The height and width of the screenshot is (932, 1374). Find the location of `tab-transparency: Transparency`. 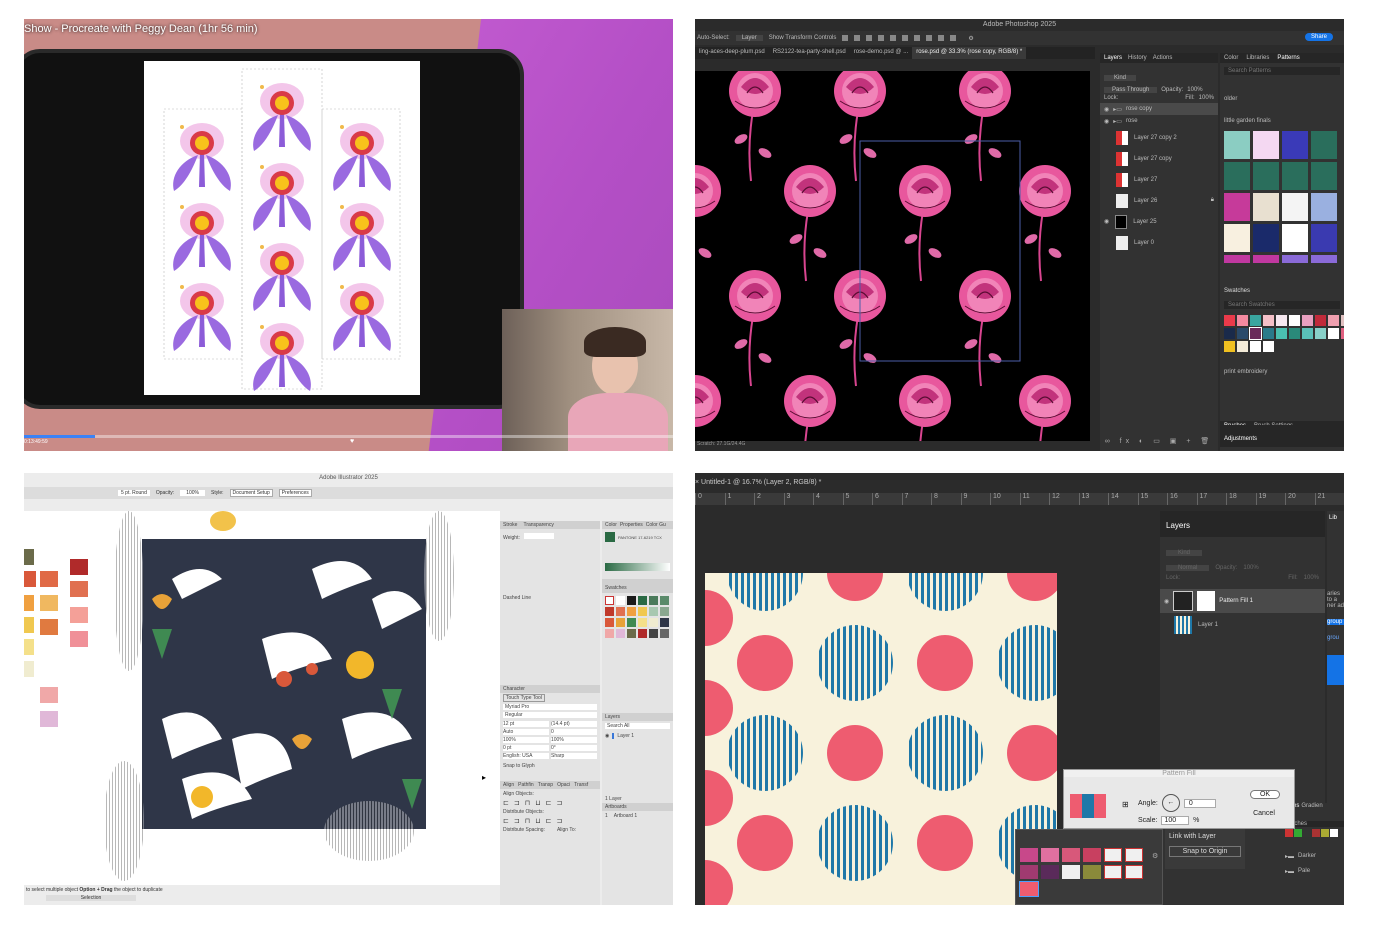

tab-transparency: Transparency is located at coordinates (538, 525).